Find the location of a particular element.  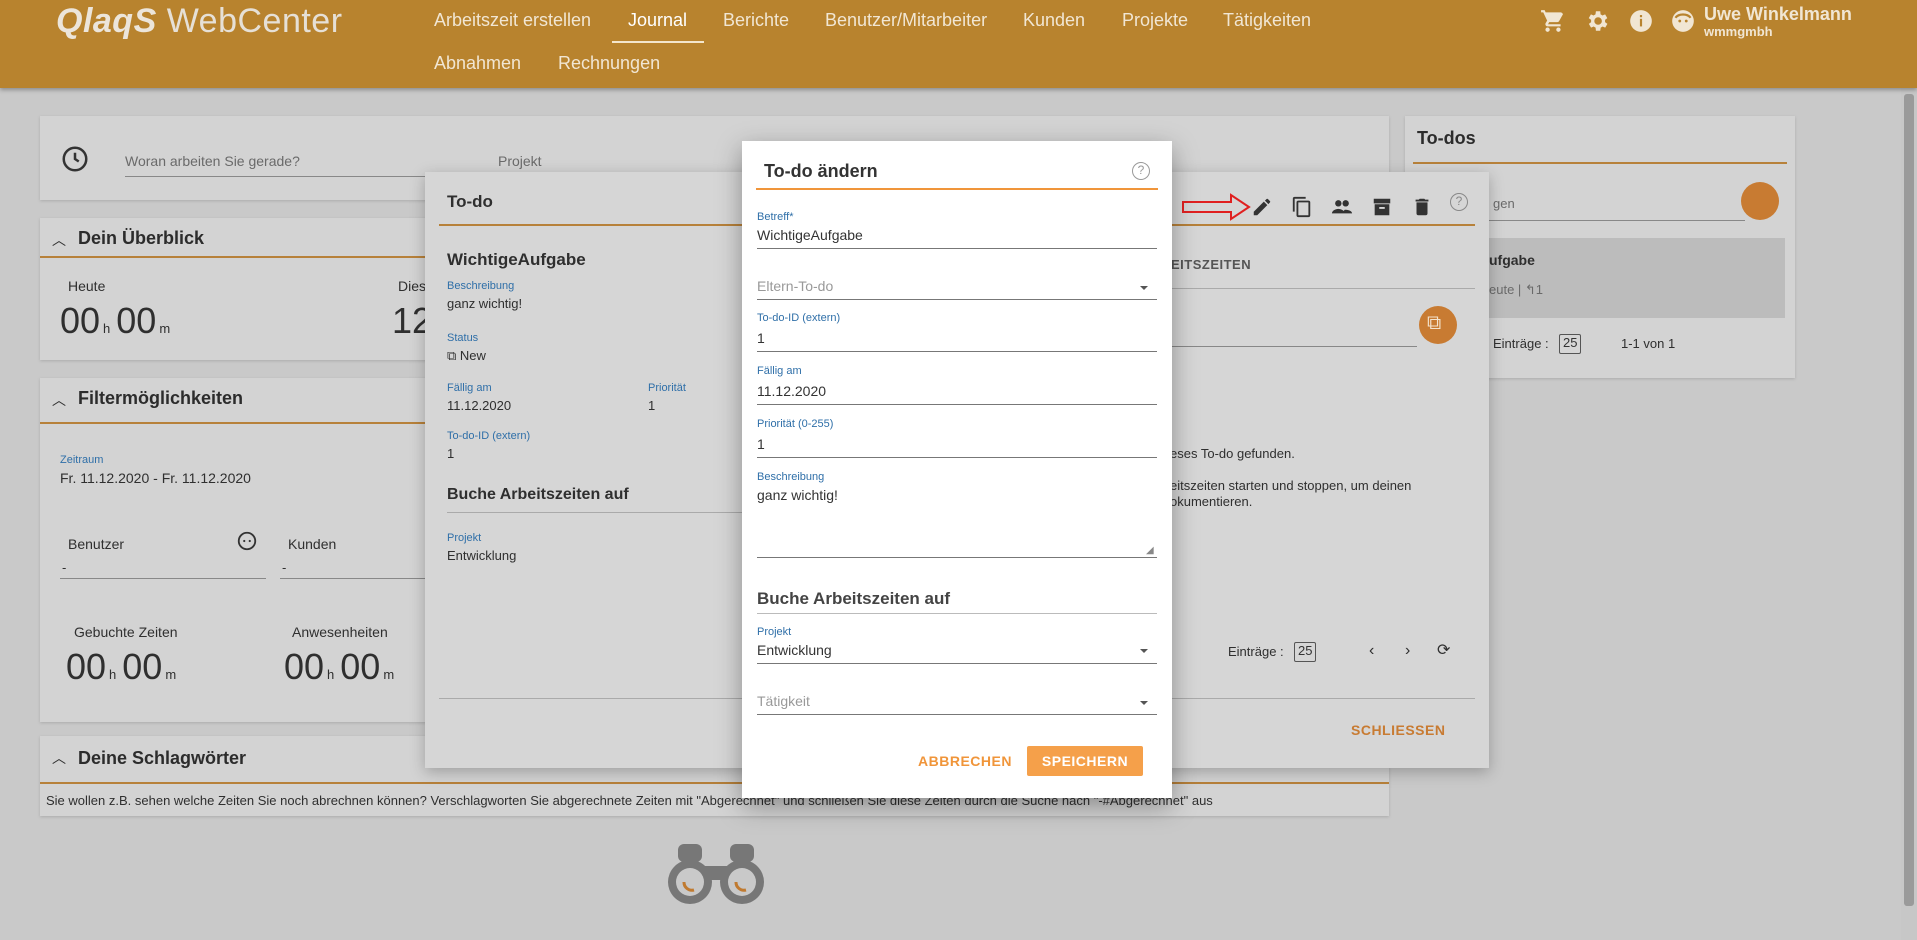

book-project-label: Projekt is located at coordinates (464, 538).